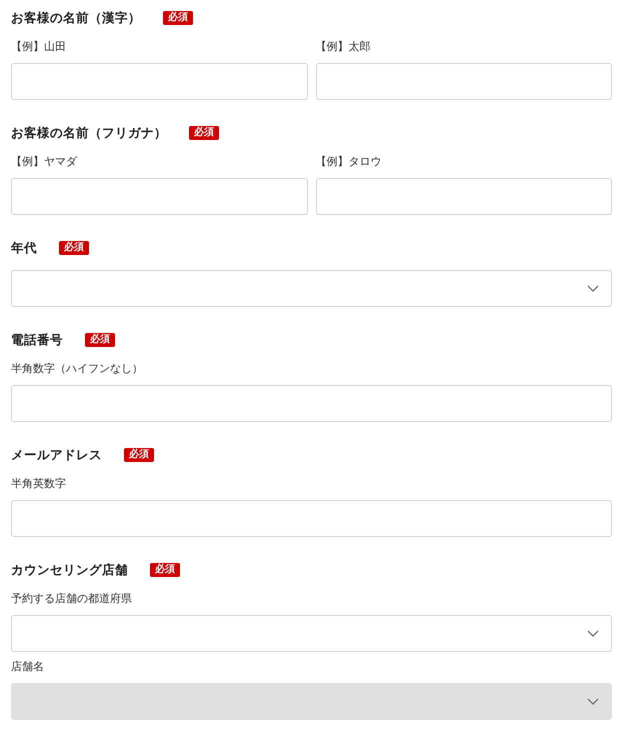  Describe the element at coordinates (77, 369) in the screenshot. I see `field-hint: 半角数字（ハイフンなし）` at that location.